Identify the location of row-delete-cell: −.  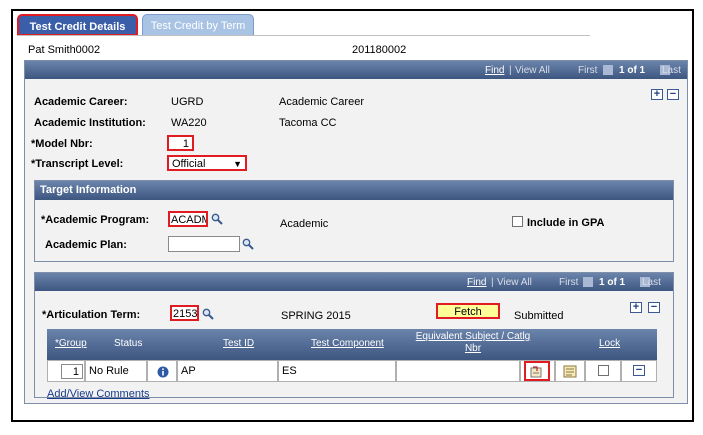
(639, 371).